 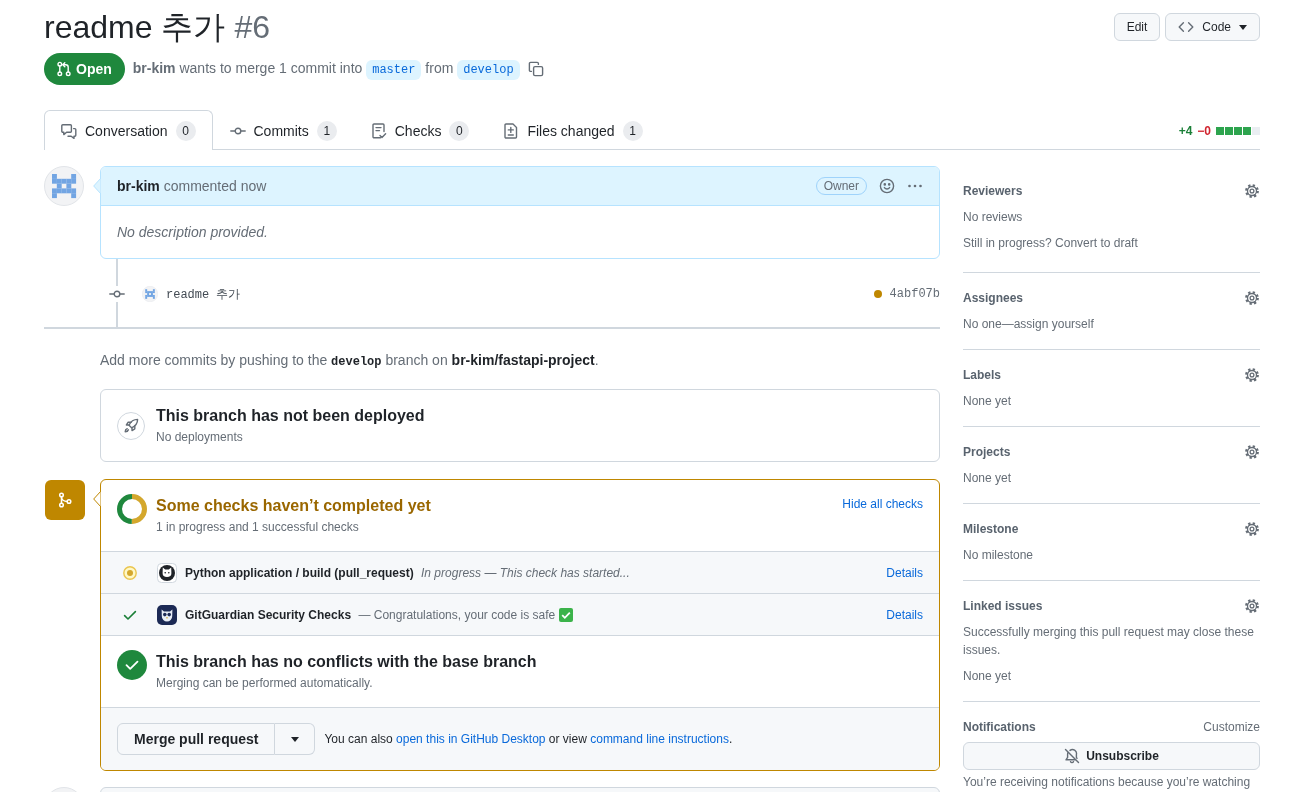 I want to click on check-text: GitGuardian Security Checks — Congratulations, your code is safe, so click(x=370, y=614).